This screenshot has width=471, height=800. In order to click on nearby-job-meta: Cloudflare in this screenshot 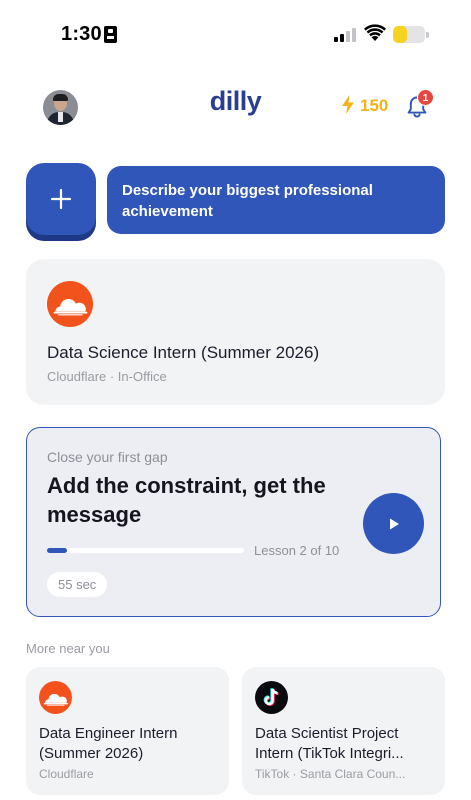, I will do `click(66, 774)`.